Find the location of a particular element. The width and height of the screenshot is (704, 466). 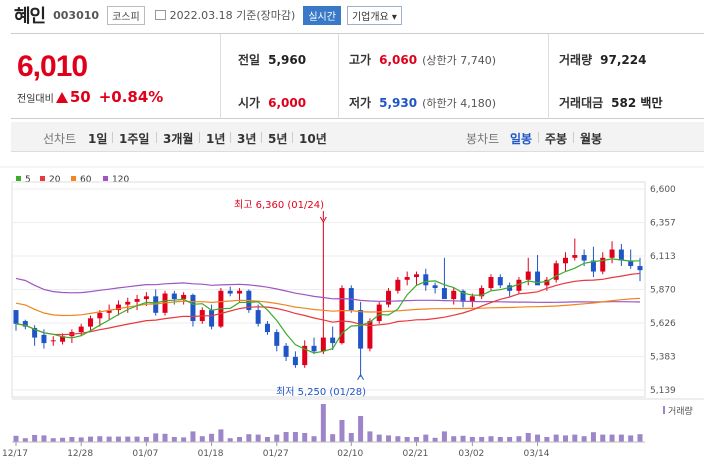

line-chart-label: 선차트 is located at coordinates (60, 139).